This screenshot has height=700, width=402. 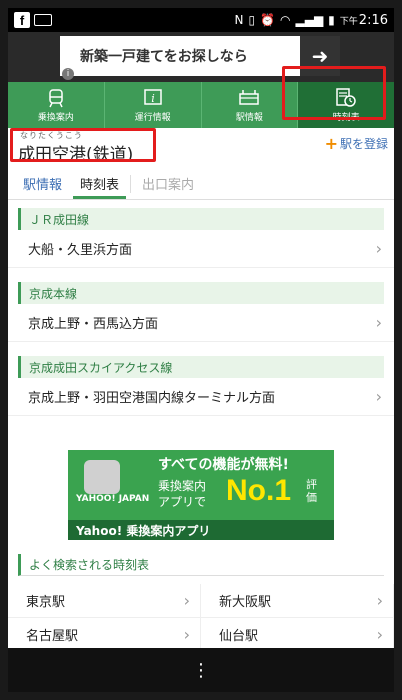 I want to click on direction-label: 京成上野・西馬込方面, so click(x=93, y=324).